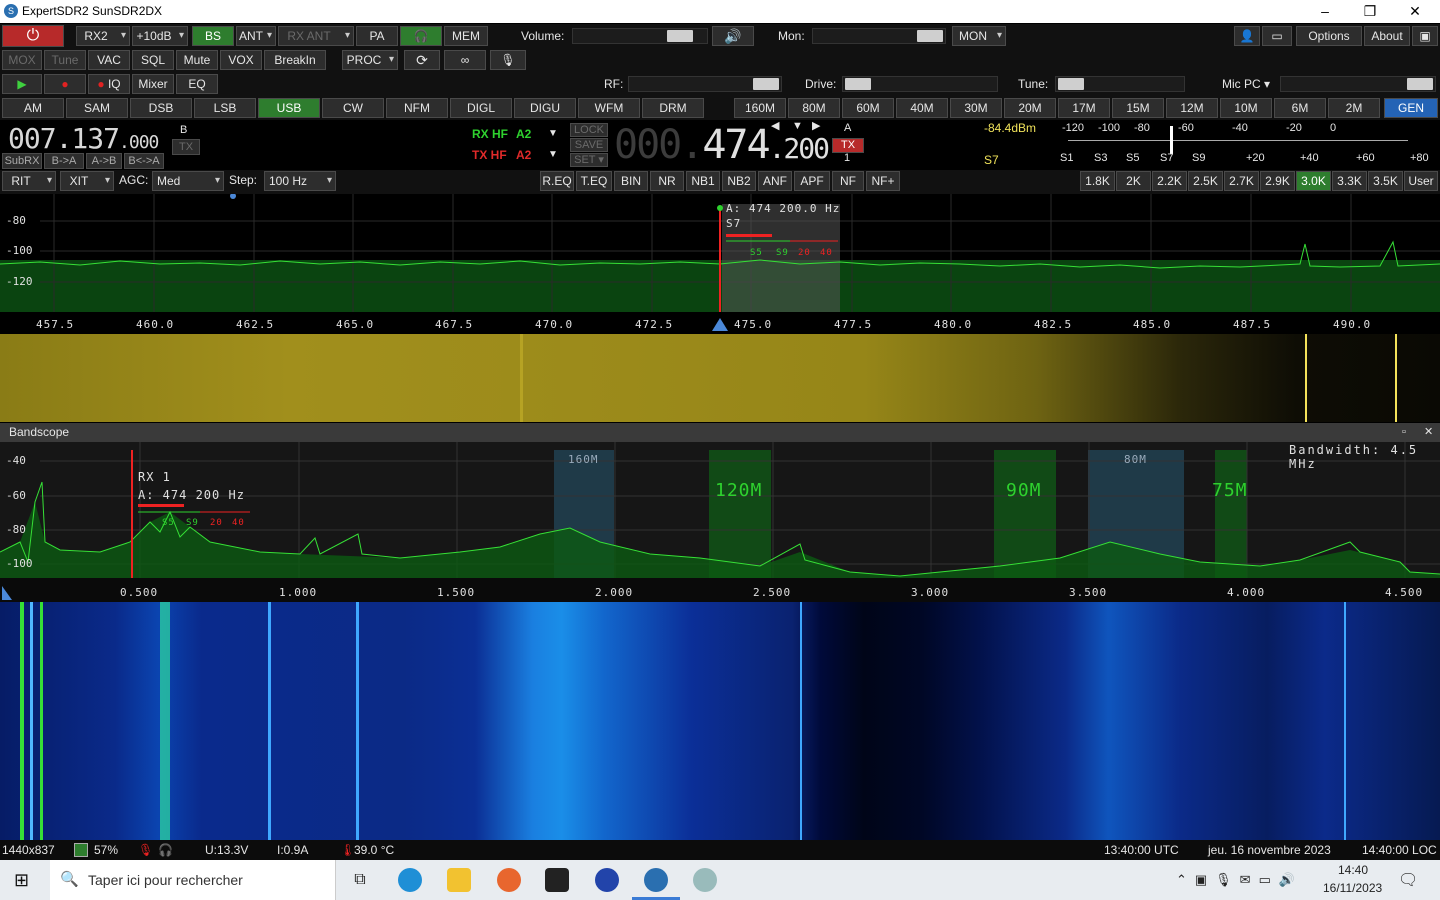 The image size is (1440, 900). What do you see at coordinates (607, 880) in the screenshot?
I see `globe-app-icon` at bounding box center [607, 880].